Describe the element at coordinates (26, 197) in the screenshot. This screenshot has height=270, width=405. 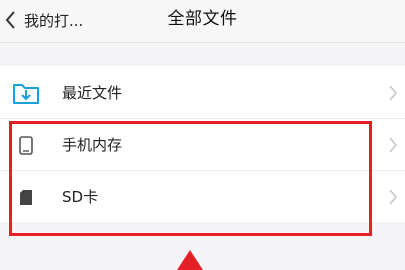
I see `sd-card-icon` at that location.